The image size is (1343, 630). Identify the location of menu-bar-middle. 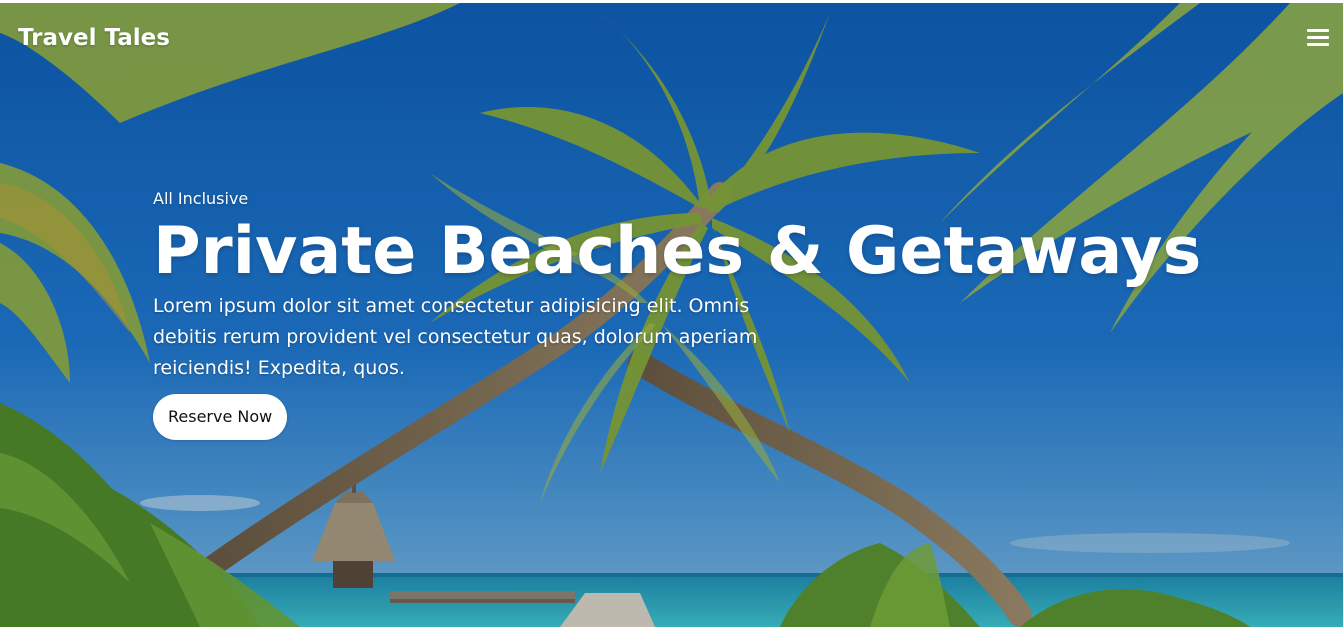
(1318, 37).